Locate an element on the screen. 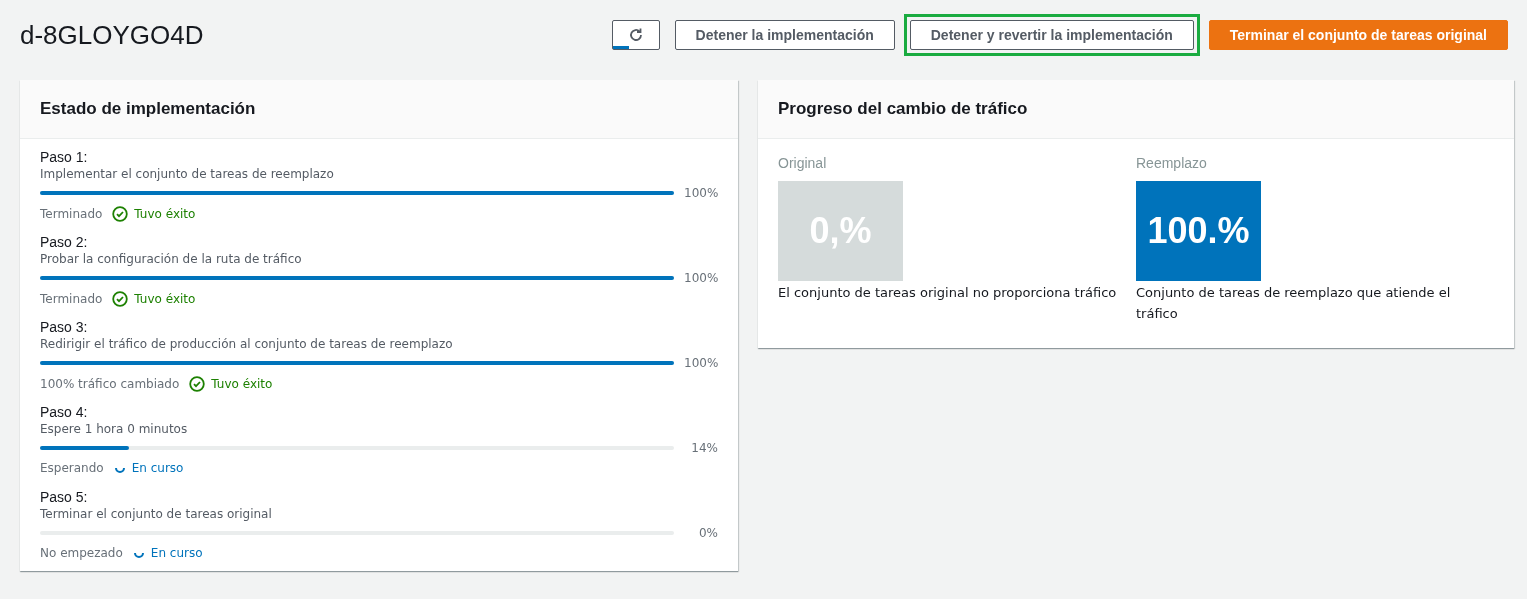 This screenshot has width=1527, height=599. stop-button: Detener la implementación is located at coordinates (784, 35).